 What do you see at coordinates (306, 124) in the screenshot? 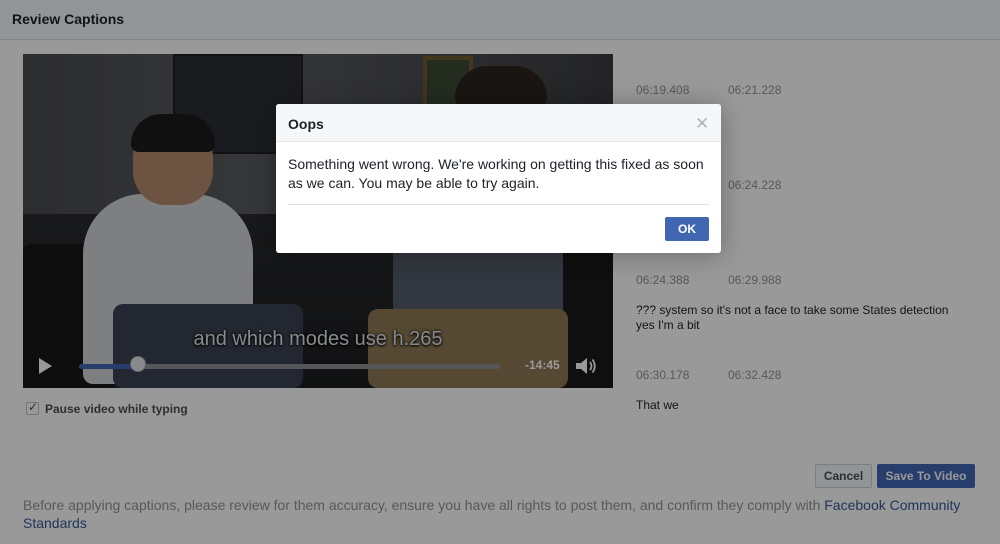
I see `dialog-title: Oops` at bounding box center [306, 124].